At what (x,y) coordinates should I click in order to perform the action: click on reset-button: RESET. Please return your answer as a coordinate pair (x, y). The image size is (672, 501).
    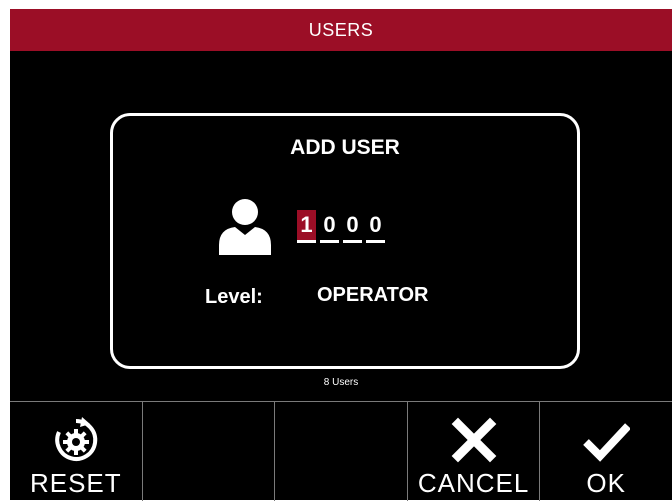
    Looking at the image, I should click on (76, 451).